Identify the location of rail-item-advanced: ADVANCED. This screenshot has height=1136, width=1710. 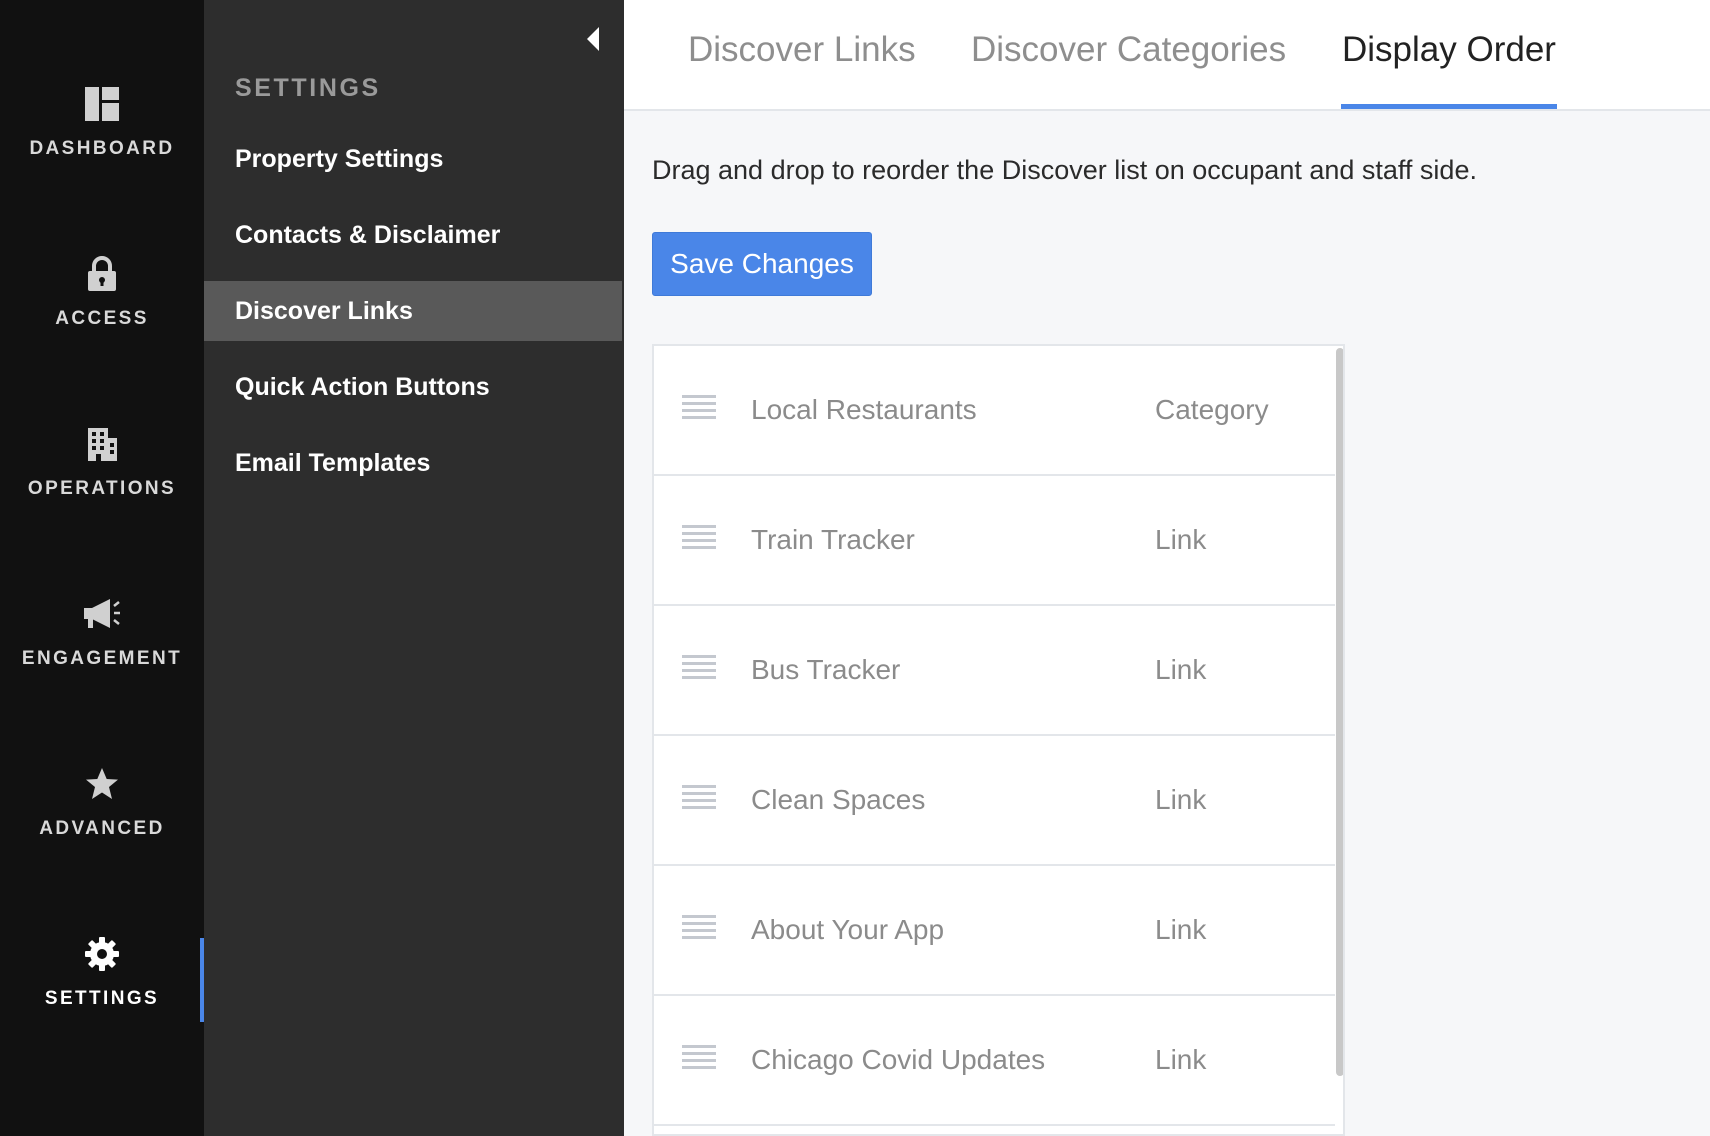
(102, 824).